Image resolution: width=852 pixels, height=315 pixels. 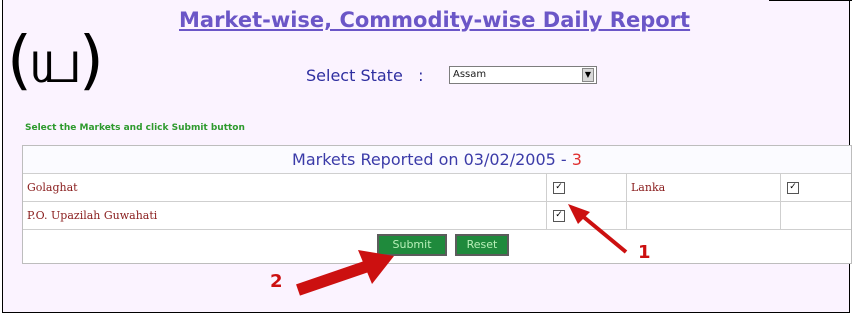 What do you see at coordinates (345, 273) in the screenshot?
I see `annotation-arrow-2-icon` at bounding box center [345, 273].